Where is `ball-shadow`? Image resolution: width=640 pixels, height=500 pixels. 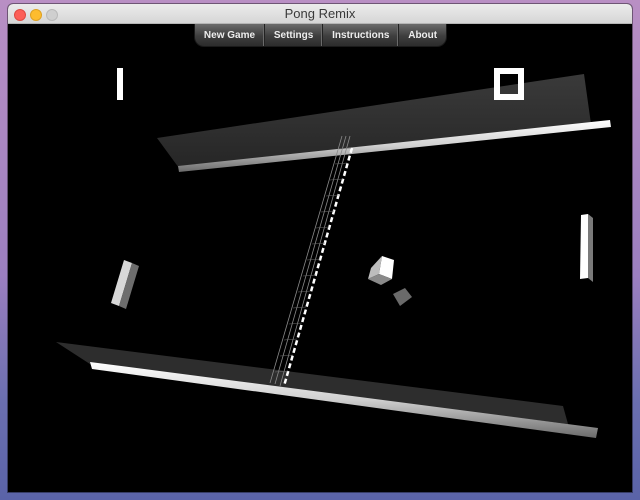
ball-shadow is located at coordinates (402, 297).